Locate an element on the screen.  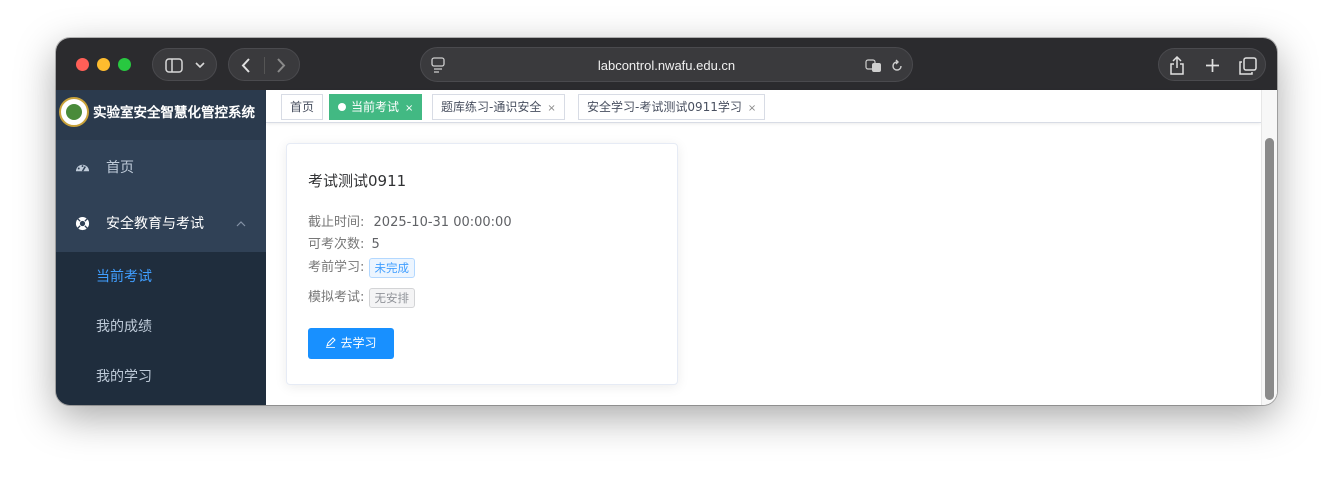
tab-safety-study: 安全学习-考试测试0911学习 × is located at coordinates (672, 107).